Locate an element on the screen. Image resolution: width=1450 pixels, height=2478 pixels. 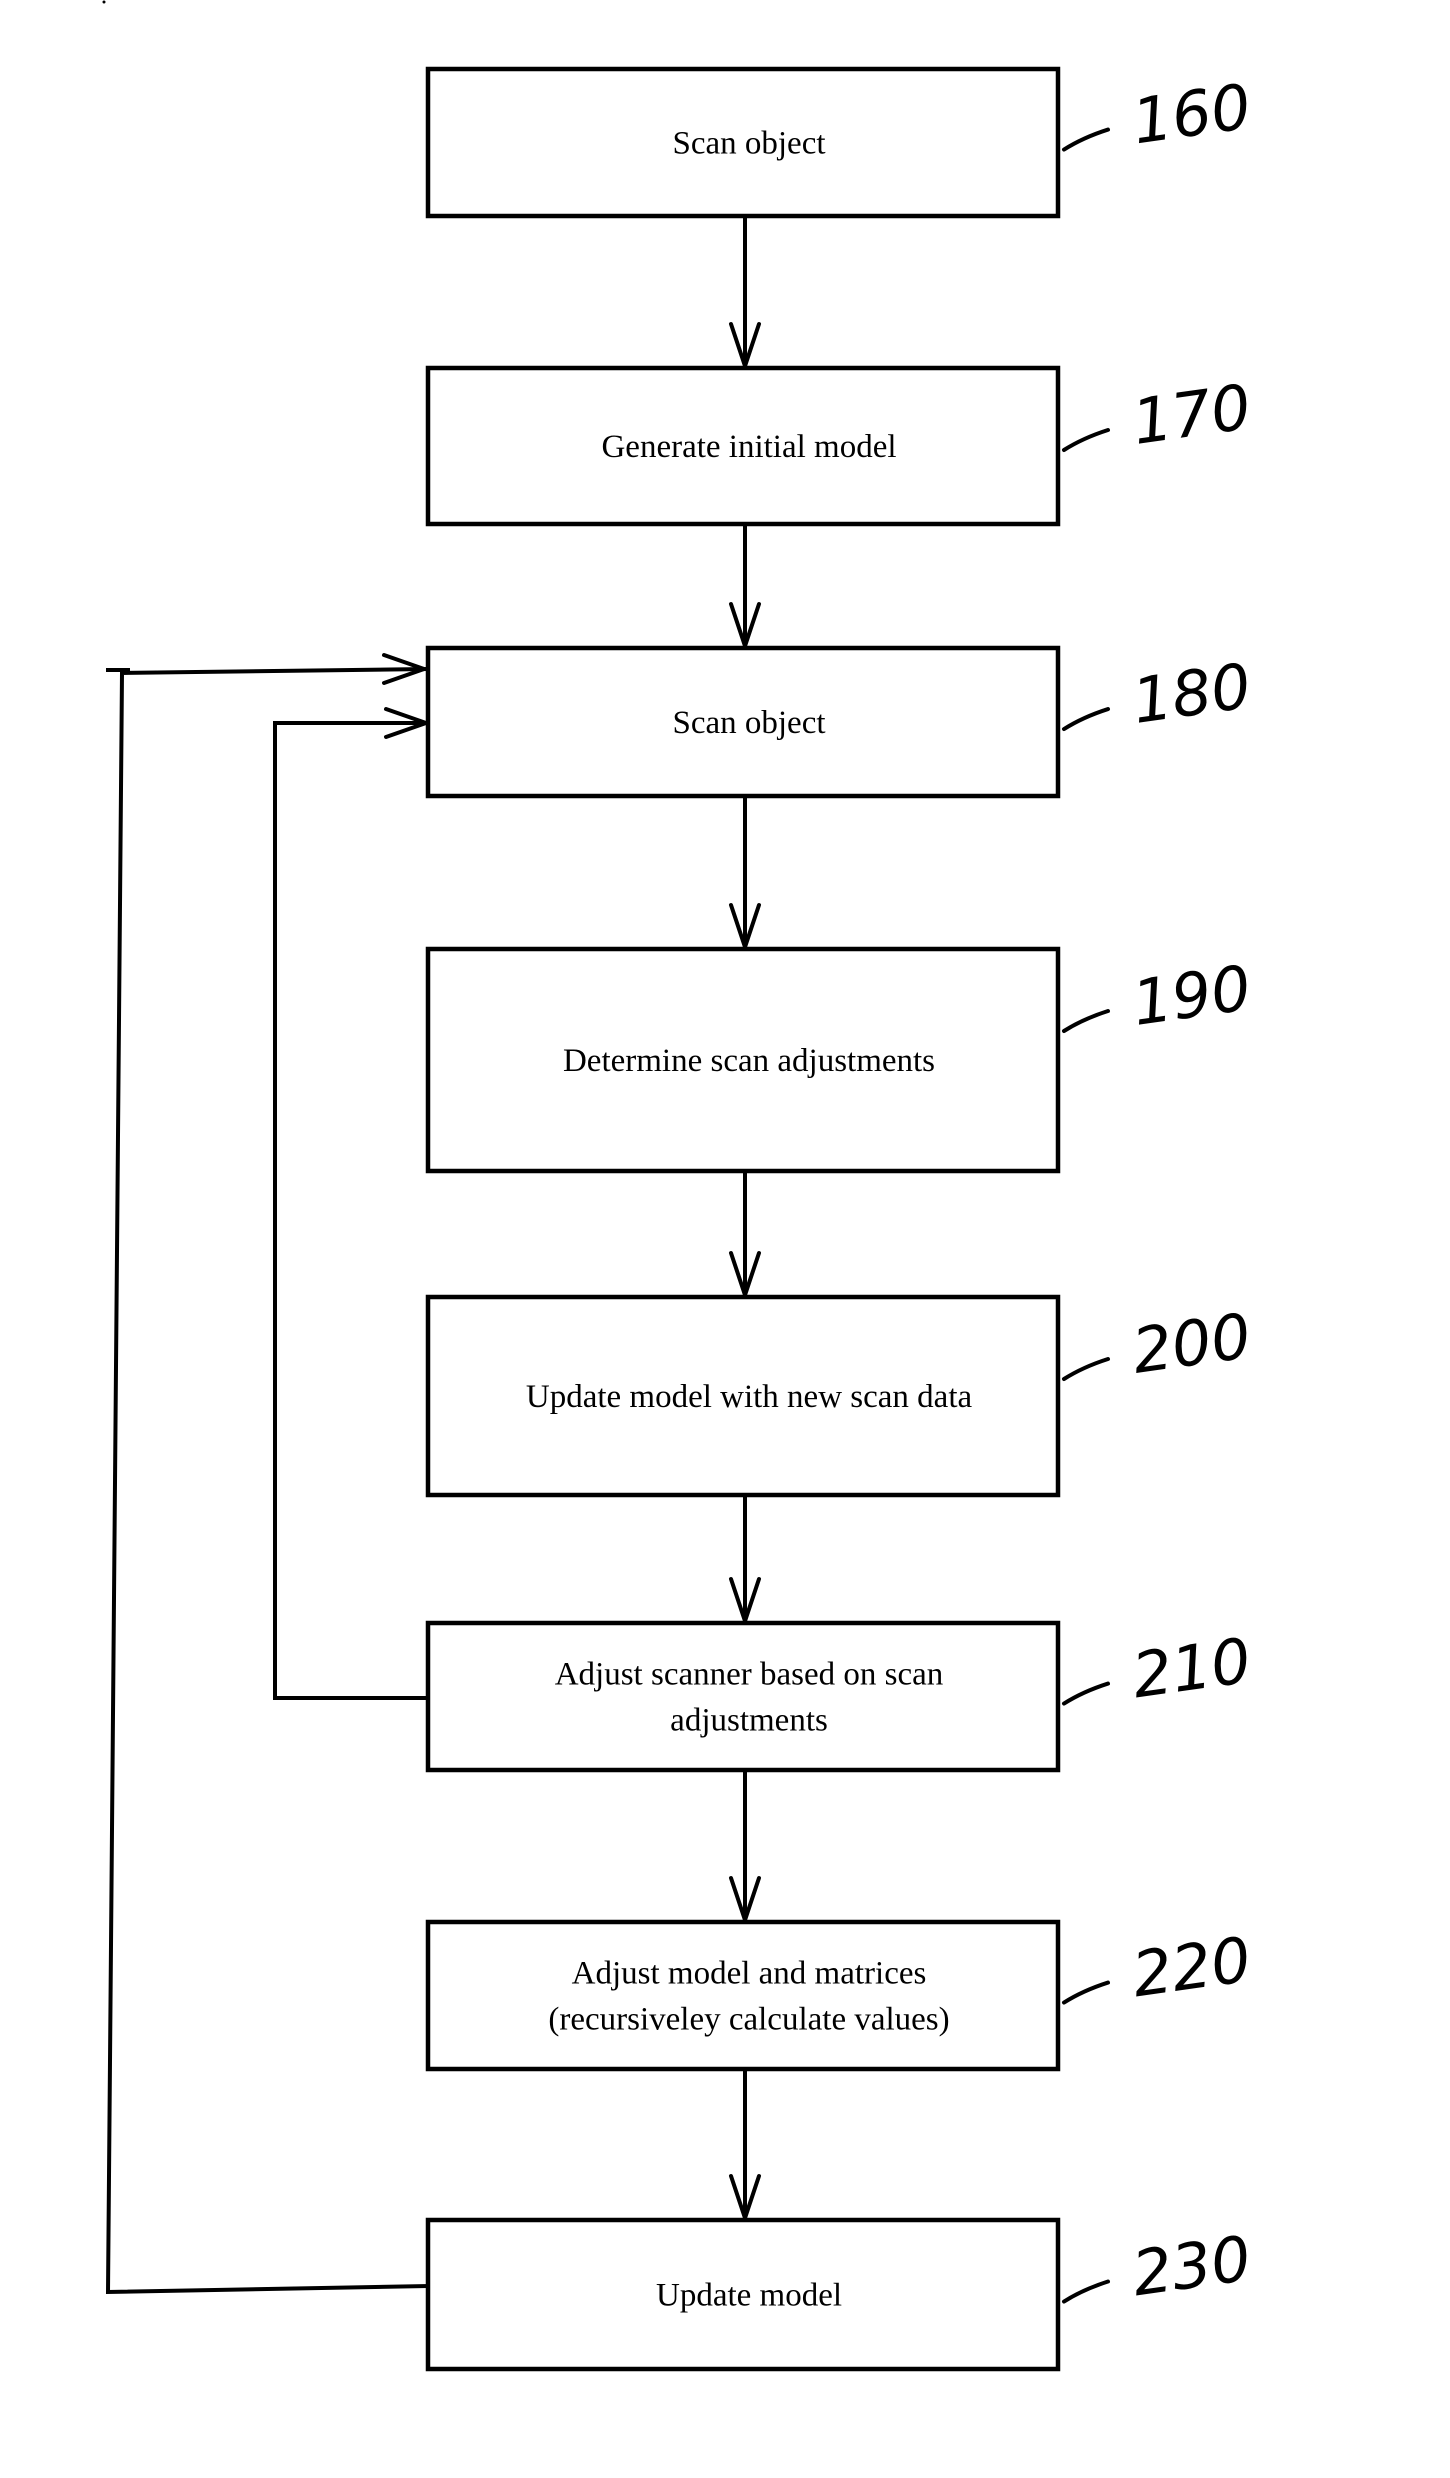
reference-label-160: 160 is located at coordinates (1158, 114).